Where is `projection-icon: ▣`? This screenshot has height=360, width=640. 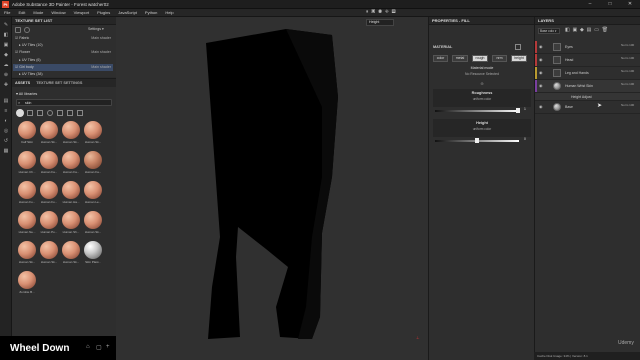 projection-icon: ▣ is located at coordinates (6, 45).